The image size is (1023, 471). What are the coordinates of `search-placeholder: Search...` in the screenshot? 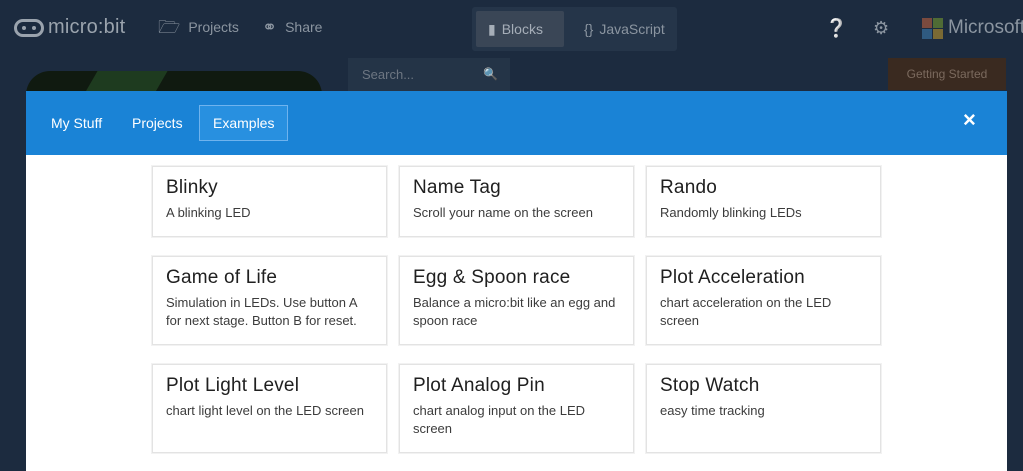 It's located at (388, 74).